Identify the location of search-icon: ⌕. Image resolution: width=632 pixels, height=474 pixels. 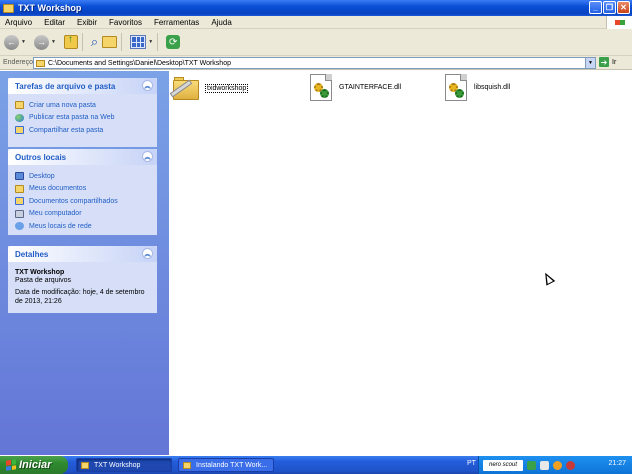
(94, 41).